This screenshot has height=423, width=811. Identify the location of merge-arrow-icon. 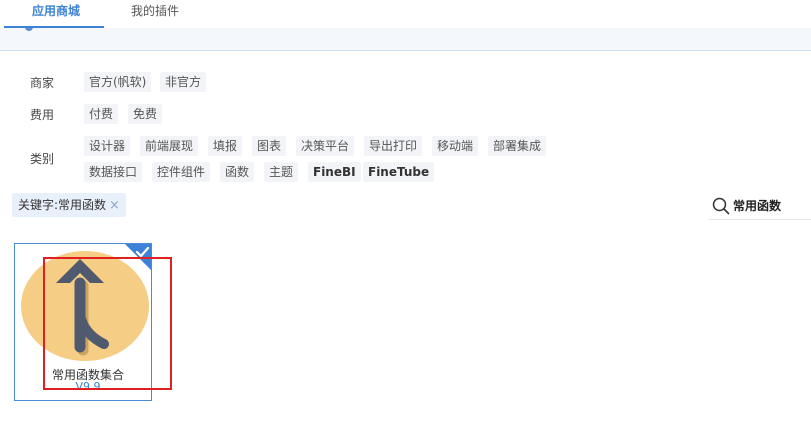
(85, 306).